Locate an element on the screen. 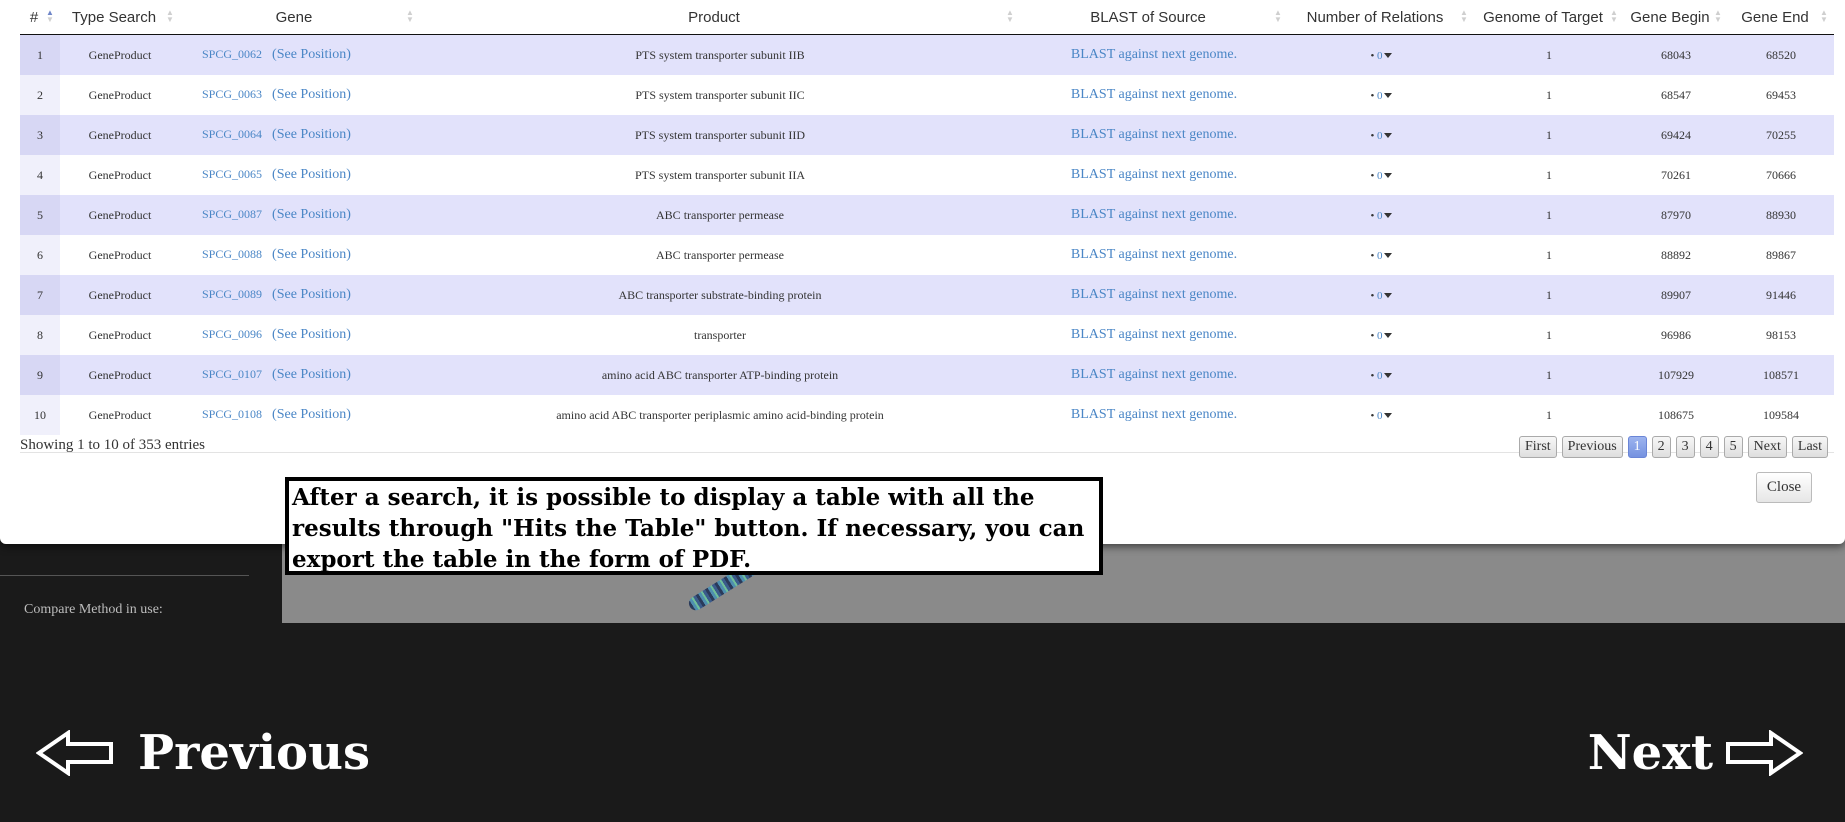 This screenshot has height=822, width=1845. pagination-page-4: 4 is located at coordinates (1709, 447).